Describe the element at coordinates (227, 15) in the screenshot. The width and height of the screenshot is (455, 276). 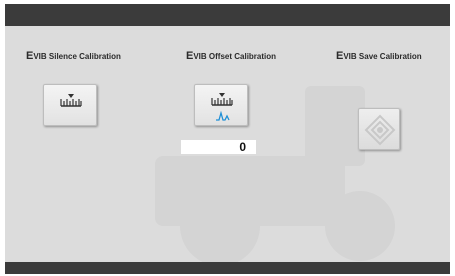
I see `top-bar` at that location.